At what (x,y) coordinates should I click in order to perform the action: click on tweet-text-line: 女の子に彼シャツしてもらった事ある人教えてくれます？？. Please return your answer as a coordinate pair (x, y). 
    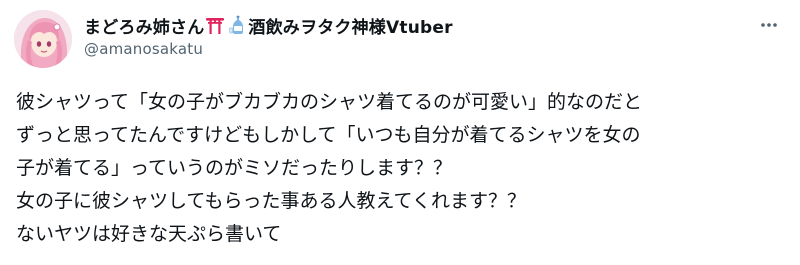
    Looking at the image, I should click on (271, 201).